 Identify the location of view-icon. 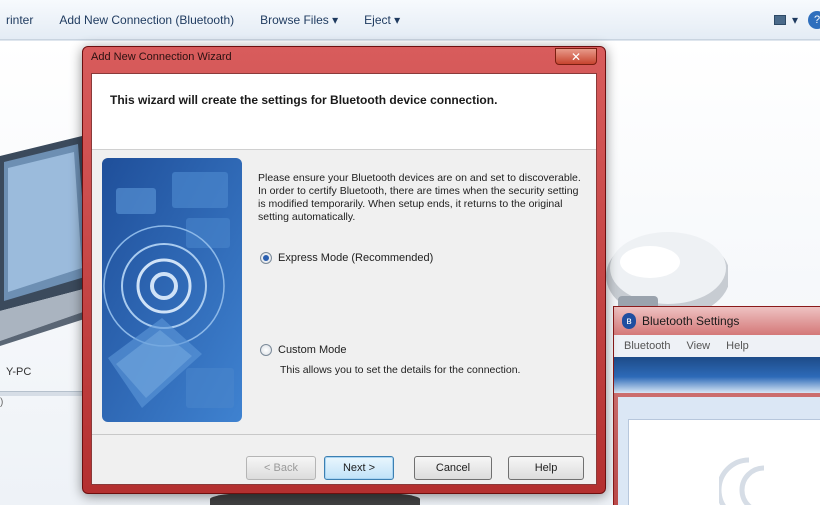
(779, 20).